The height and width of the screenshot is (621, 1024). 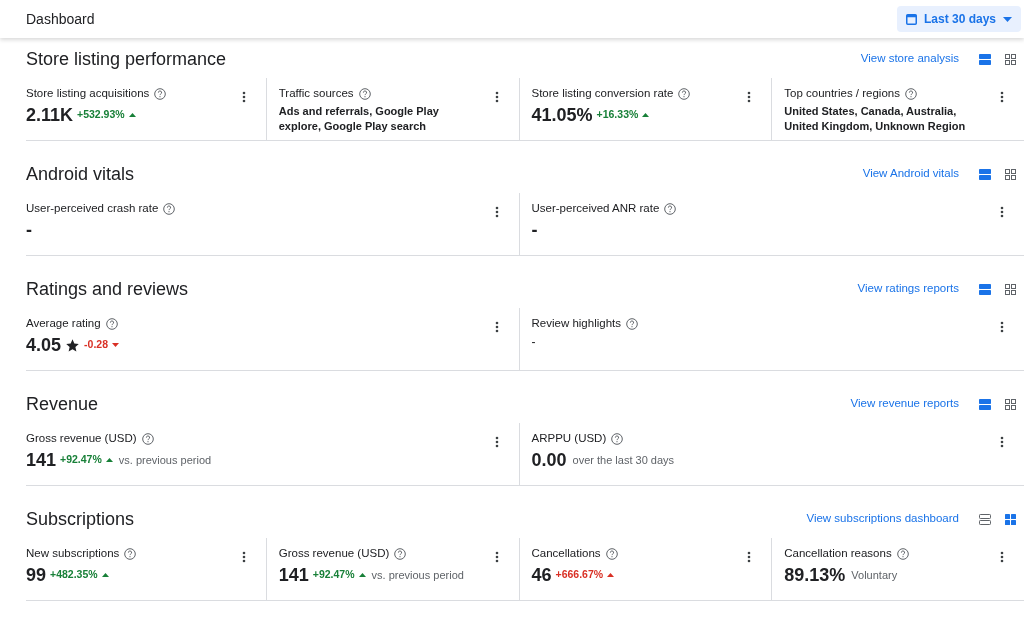 What do you see at coordinates (617, 115) in the screenshot?
I see `metric-change: +16.33%` at bounding box center [617, 115].